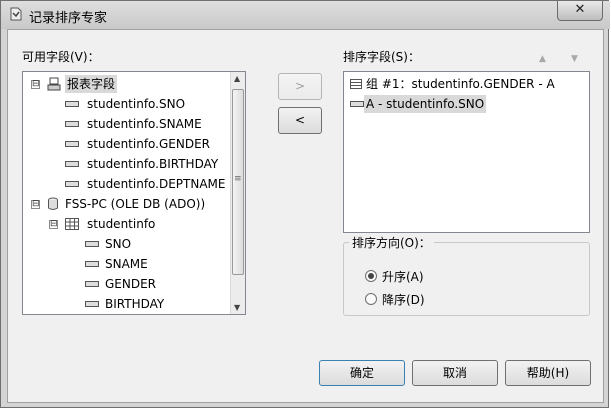  What do you see at coordinates (126, 264) in the screenshot?
I see `field-label: SNAME` at bounding box center [126, 264].